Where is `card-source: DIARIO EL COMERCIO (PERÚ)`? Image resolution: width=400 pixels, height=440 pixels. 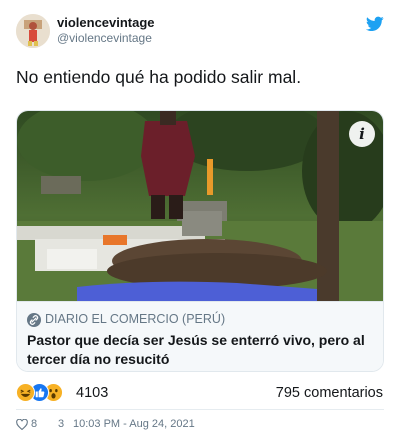 card-source: DIARIO EL COMERCIO (PERÚ) is located at coordinates (135, 319).